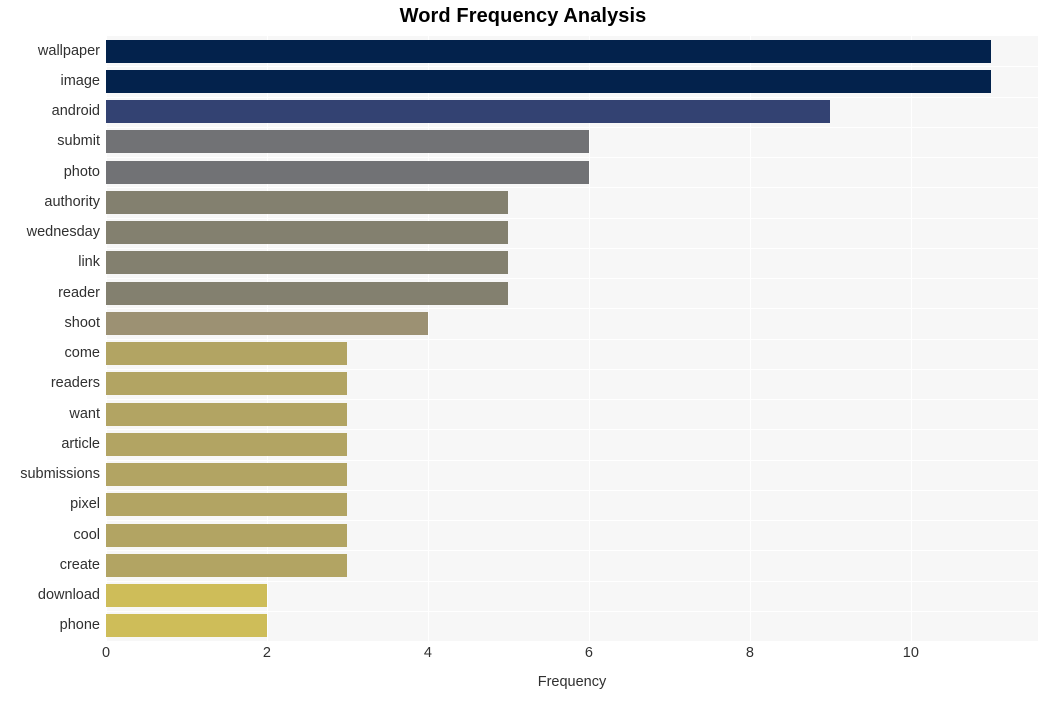 The width and height of the screenshot is (1046, 701). What do you see at coordinates (79, 564) in the screenshot?
I see `y-axis-label: create` at bounding box center [79, 564].